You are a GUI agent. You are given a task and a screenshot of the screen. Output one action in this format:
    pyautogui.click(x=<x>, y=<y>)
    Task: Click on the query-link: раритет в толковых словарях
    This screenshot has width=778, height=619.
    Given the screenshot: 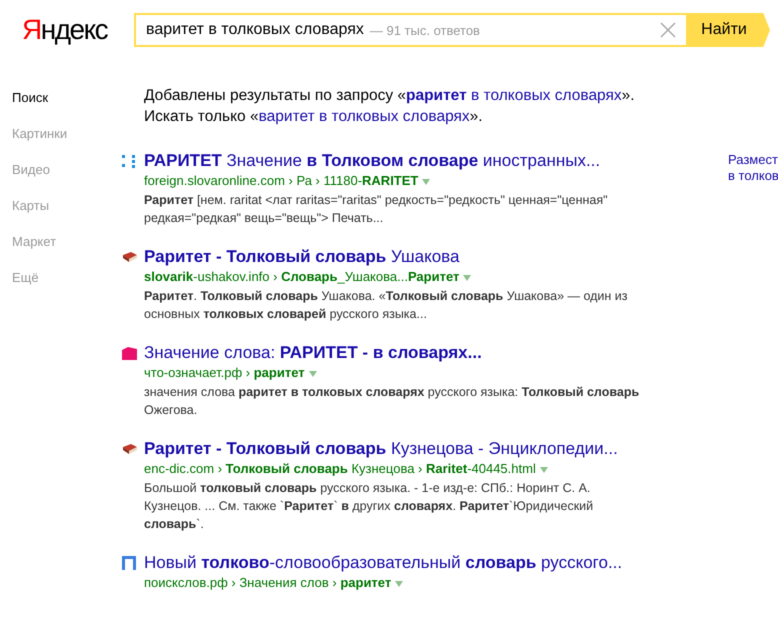 What is the action you would take?
    pyautogui.click(x=514, y=95)
    